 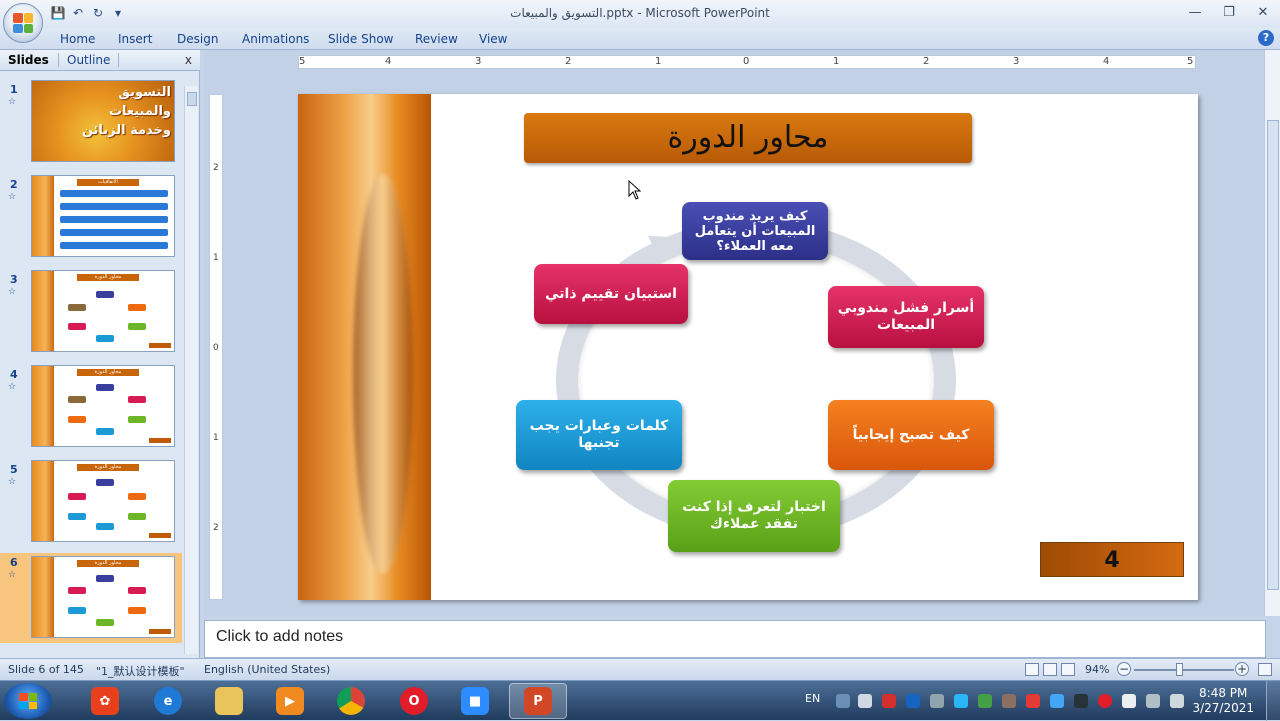 I want to click on zoom-level: 94%, so click(x=1097, y=669).